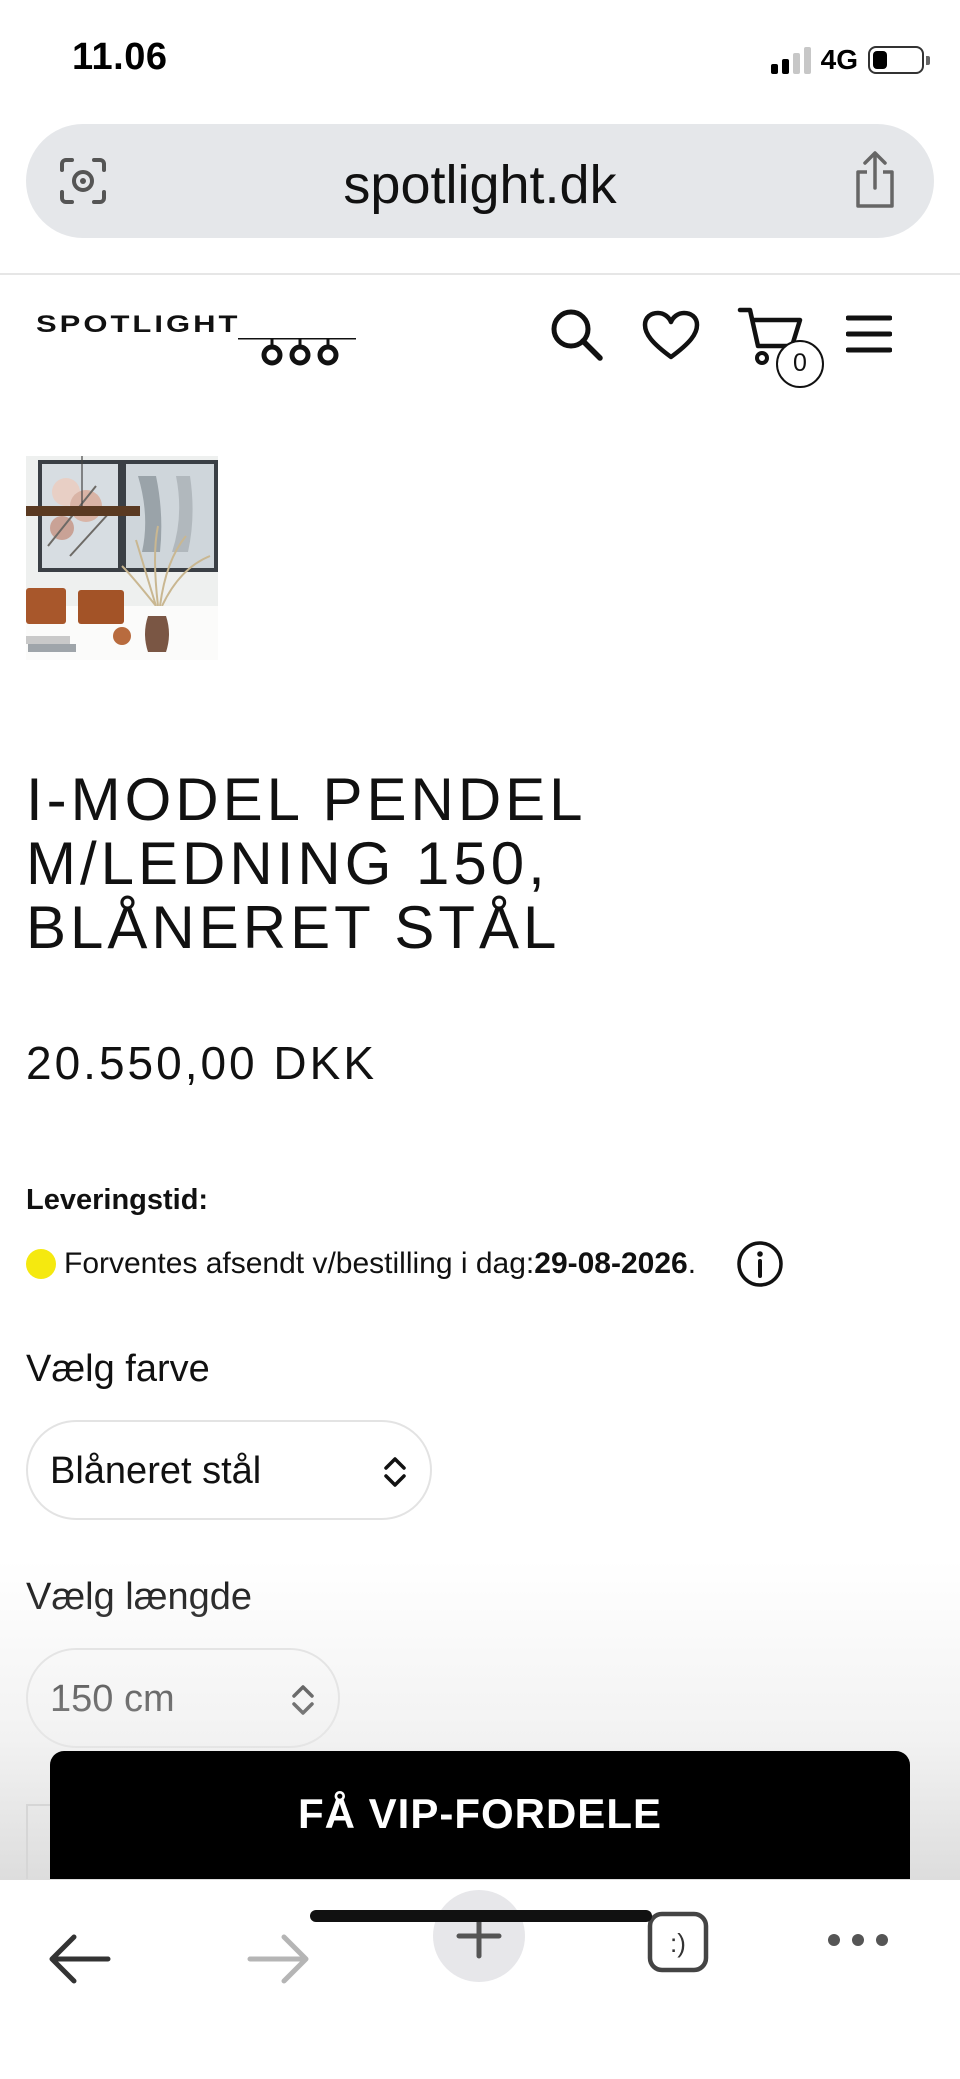  I want to click on stock-status-dot, so click(41, 1264).